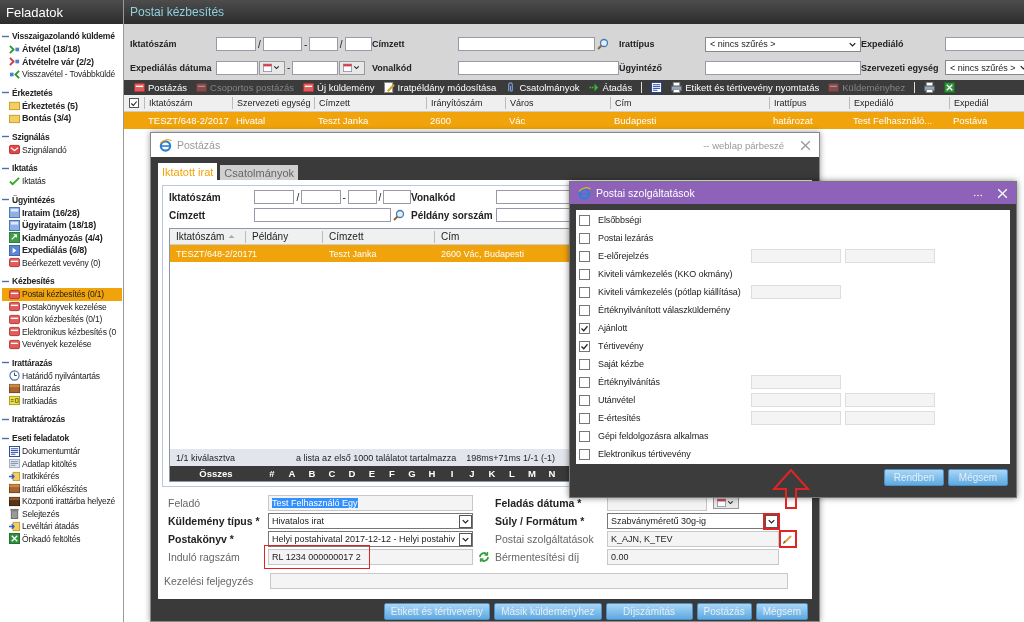 The width and height of the screenshot is (1024, 622). What do you see at coordinates (432, 473) in the screenshot?
I see `letter-filter: H` at bounding box center [432, 473].